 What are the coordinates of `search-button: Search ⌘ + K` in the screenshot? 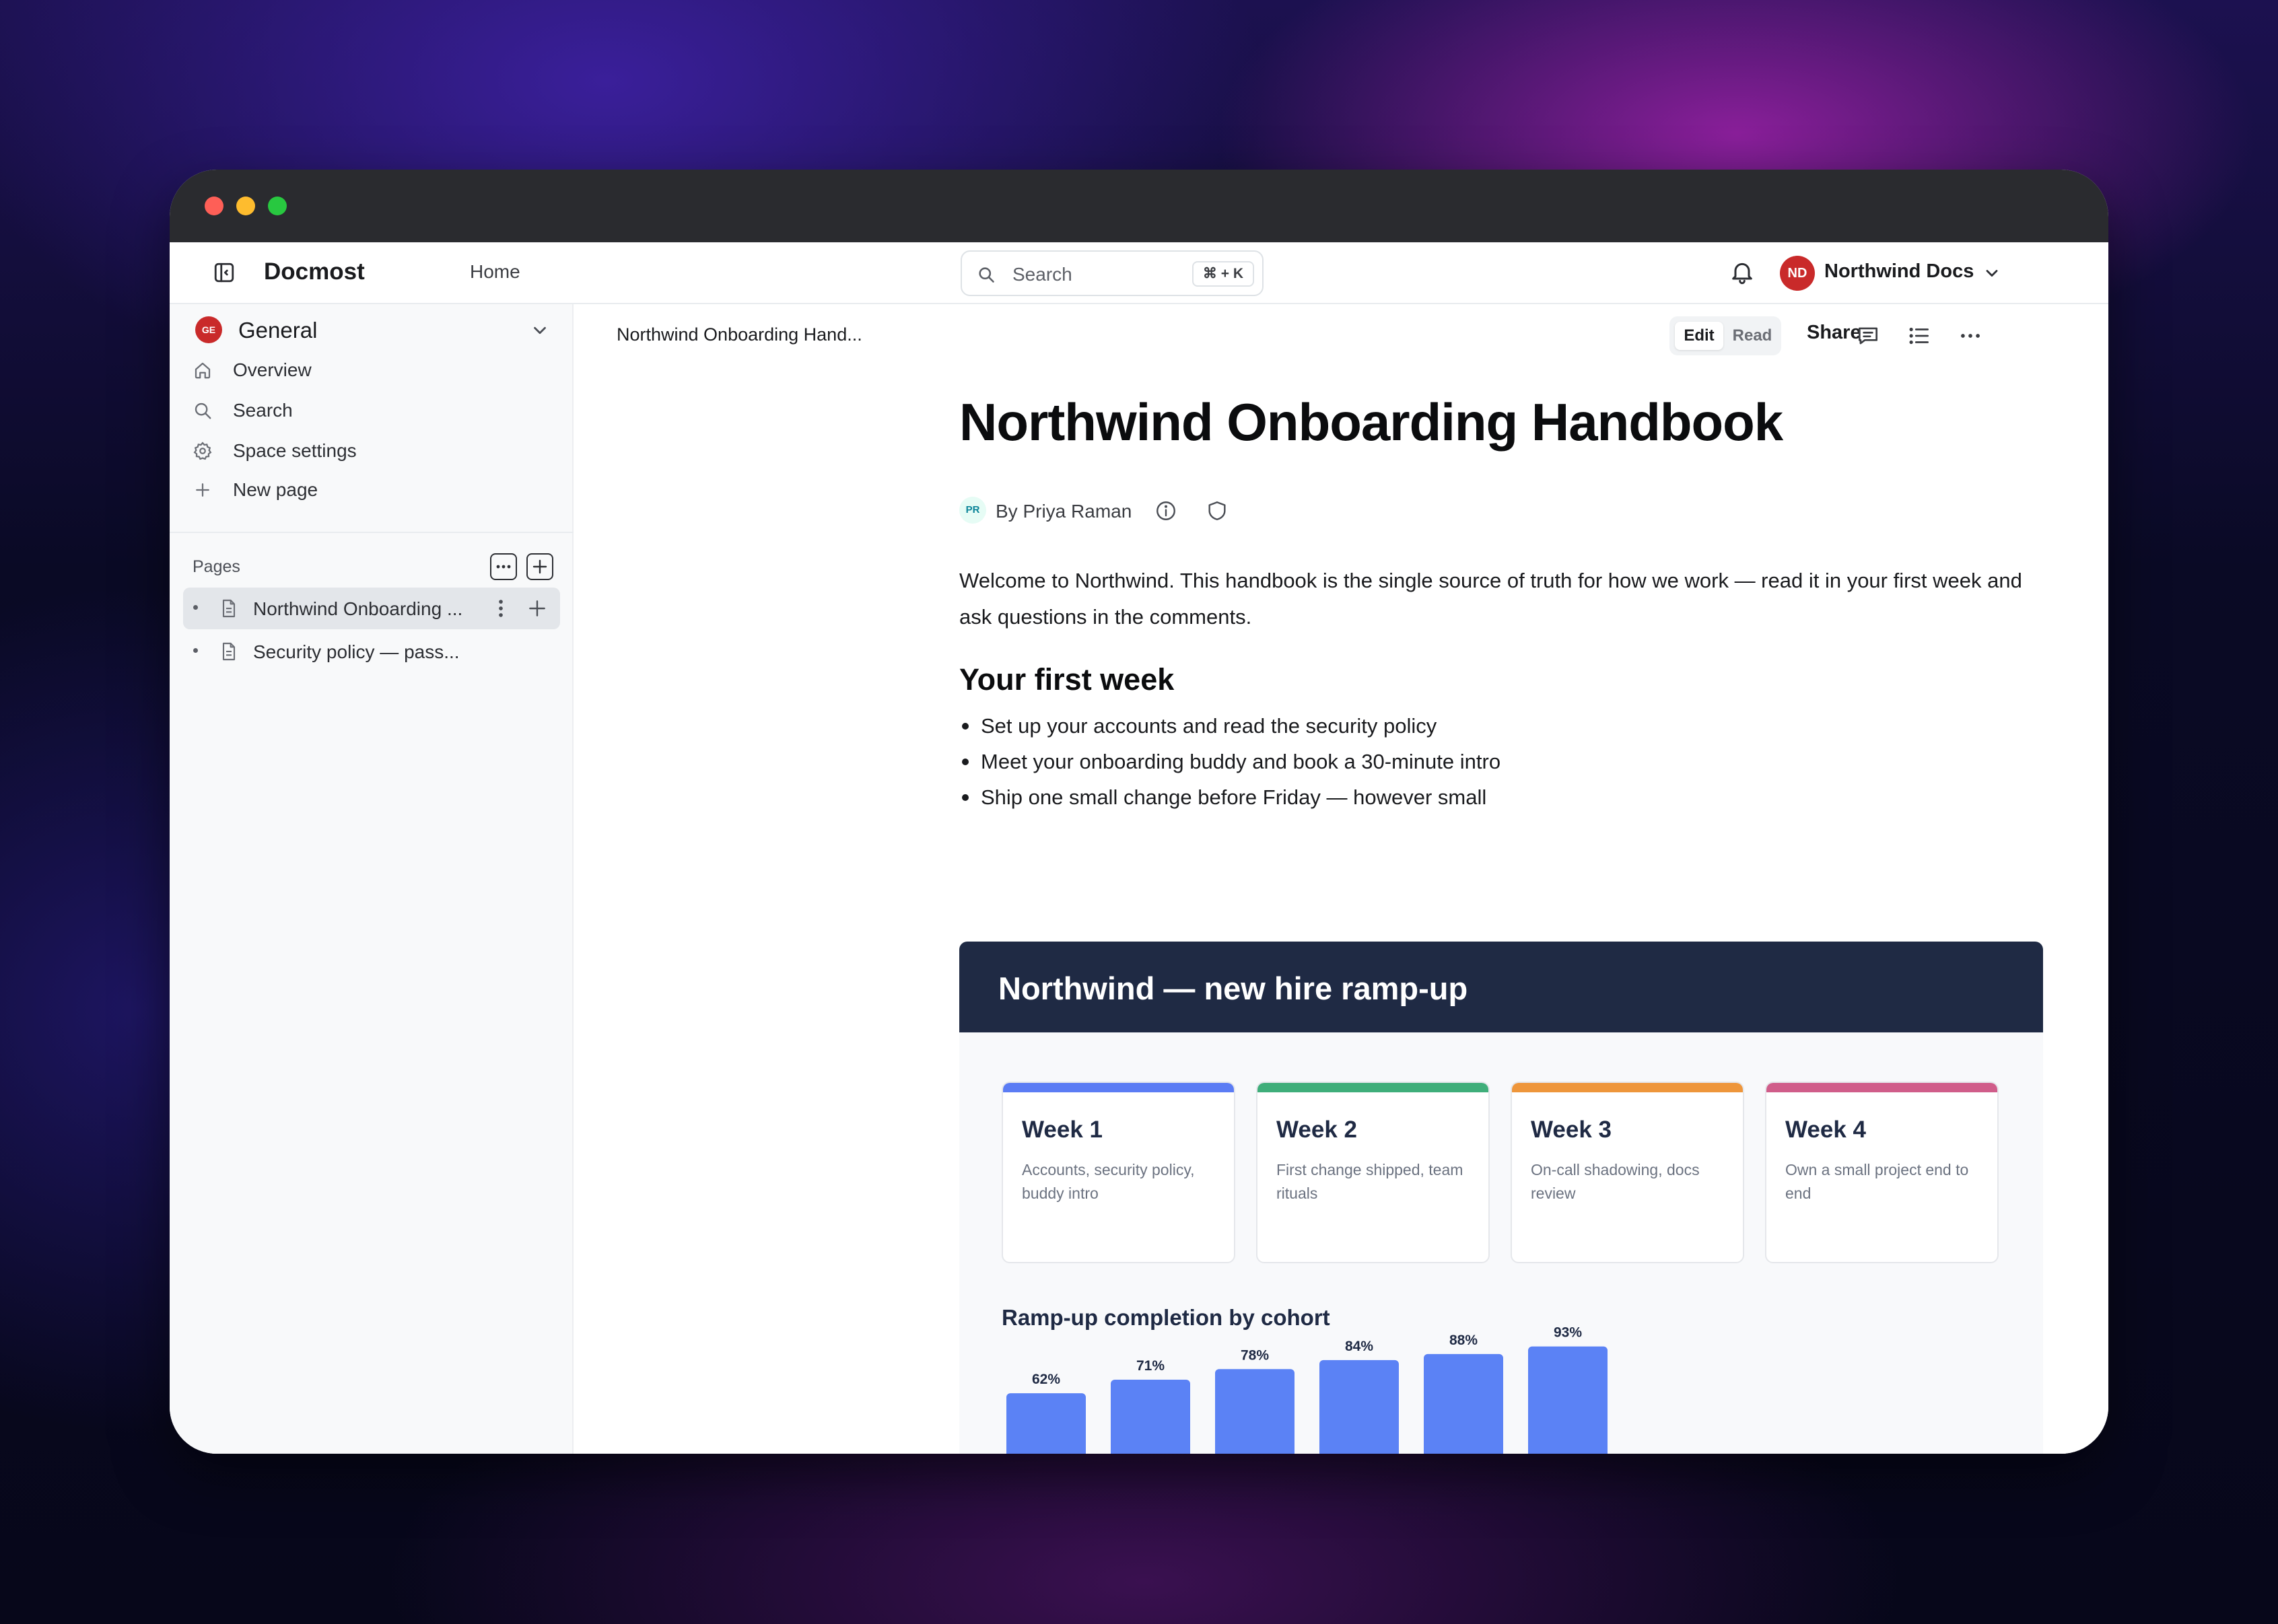 It's located at (1112, 273).